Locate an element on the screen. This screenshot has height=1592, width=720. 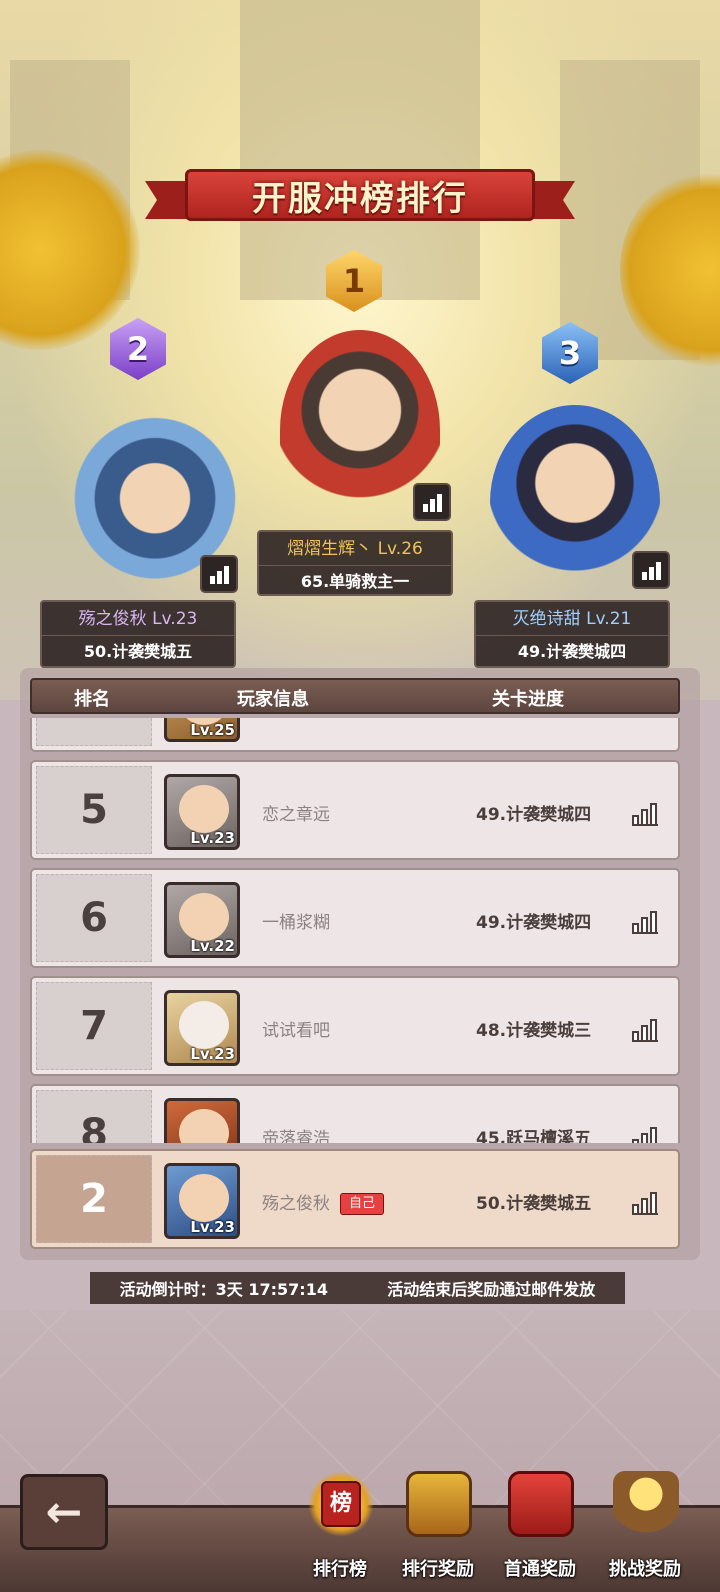
stage-progress: 50.计袭樊城五 is located at coordinates (534, 1204).